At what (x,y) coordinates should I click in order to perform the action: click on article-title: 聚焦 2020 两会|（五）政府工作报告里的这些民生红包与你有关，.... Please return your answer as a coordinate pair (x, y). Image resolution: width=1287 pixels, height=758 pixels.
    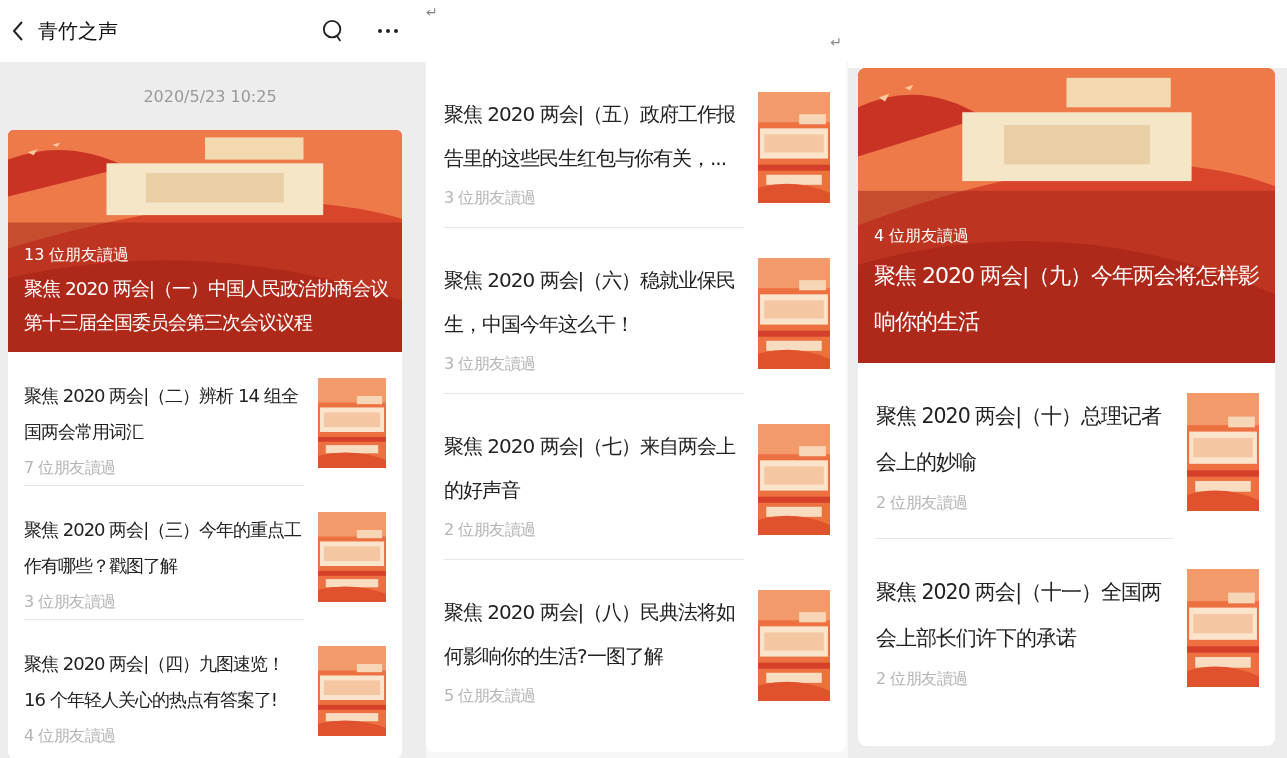
    Looking at the image, I should click on (594, 136).